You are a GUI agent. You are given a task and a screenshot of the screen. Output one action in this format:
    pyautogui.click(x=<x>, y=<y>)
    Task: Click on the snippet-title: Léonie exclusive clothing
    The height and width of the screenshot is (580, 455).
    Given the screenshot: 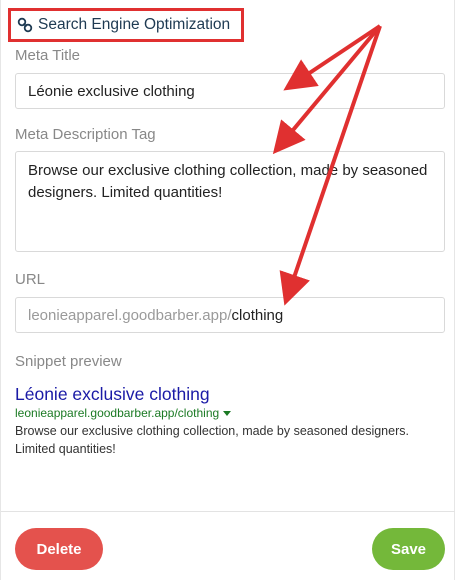 What is the action you would take?
    pyautogui.click(x=112, y=394)
    